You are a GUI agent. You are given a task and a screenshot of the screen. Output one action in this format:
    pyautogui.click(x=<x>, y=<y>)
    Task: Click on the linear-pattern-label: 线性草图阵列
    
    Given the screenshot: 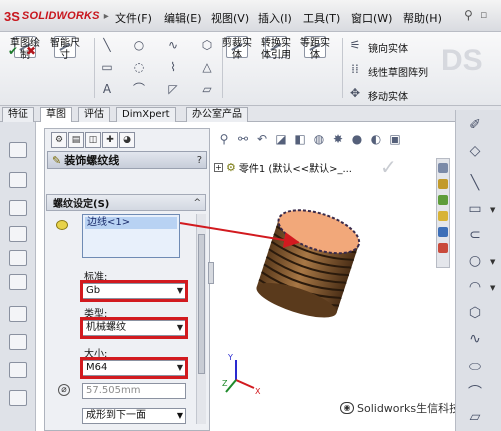 What is the action you would take?
    pyautogui.click(x=398, y=71)
    